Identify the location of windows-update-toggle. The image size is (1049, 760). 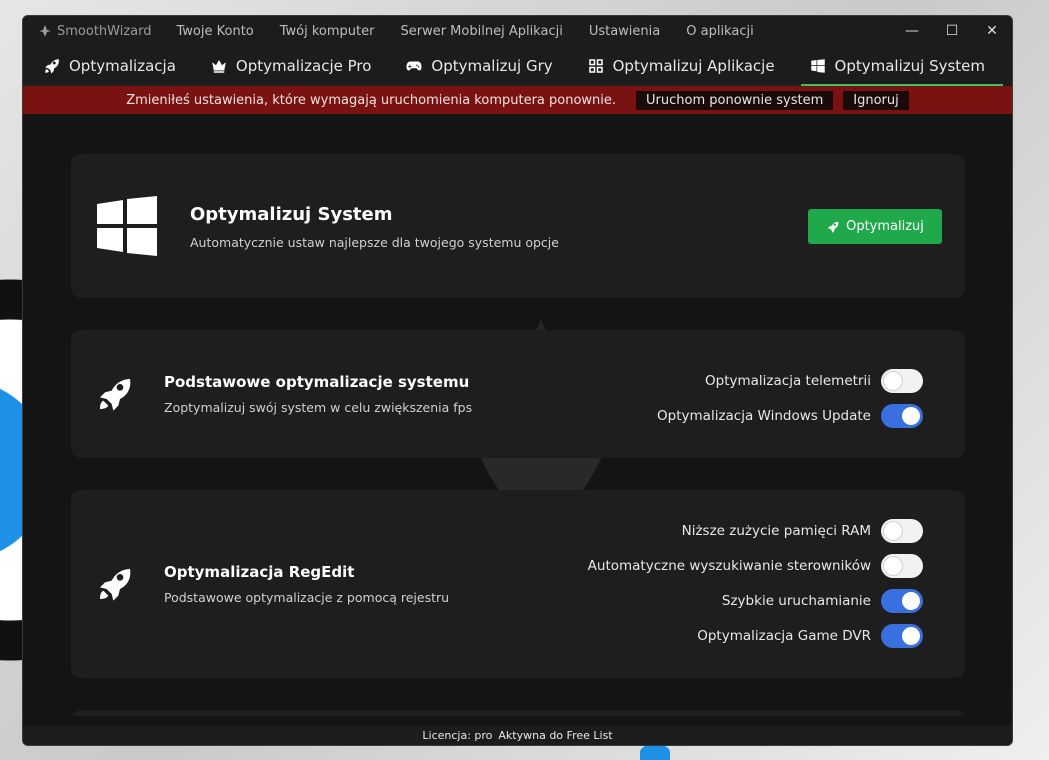
(902, 416).